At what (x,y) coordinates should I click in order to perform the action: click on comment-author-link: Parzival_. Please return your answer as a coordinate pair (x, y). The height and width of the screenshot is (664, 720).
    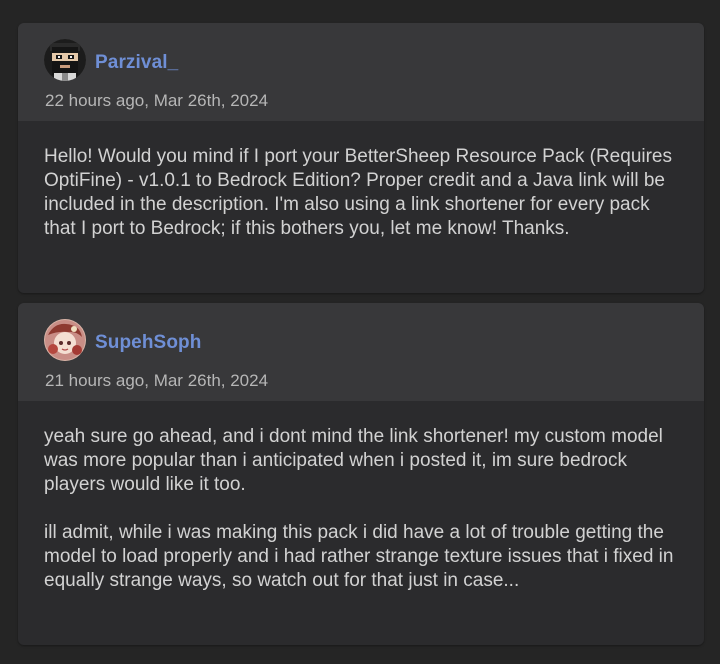
    Looking at the image, I should click on (136, 63).